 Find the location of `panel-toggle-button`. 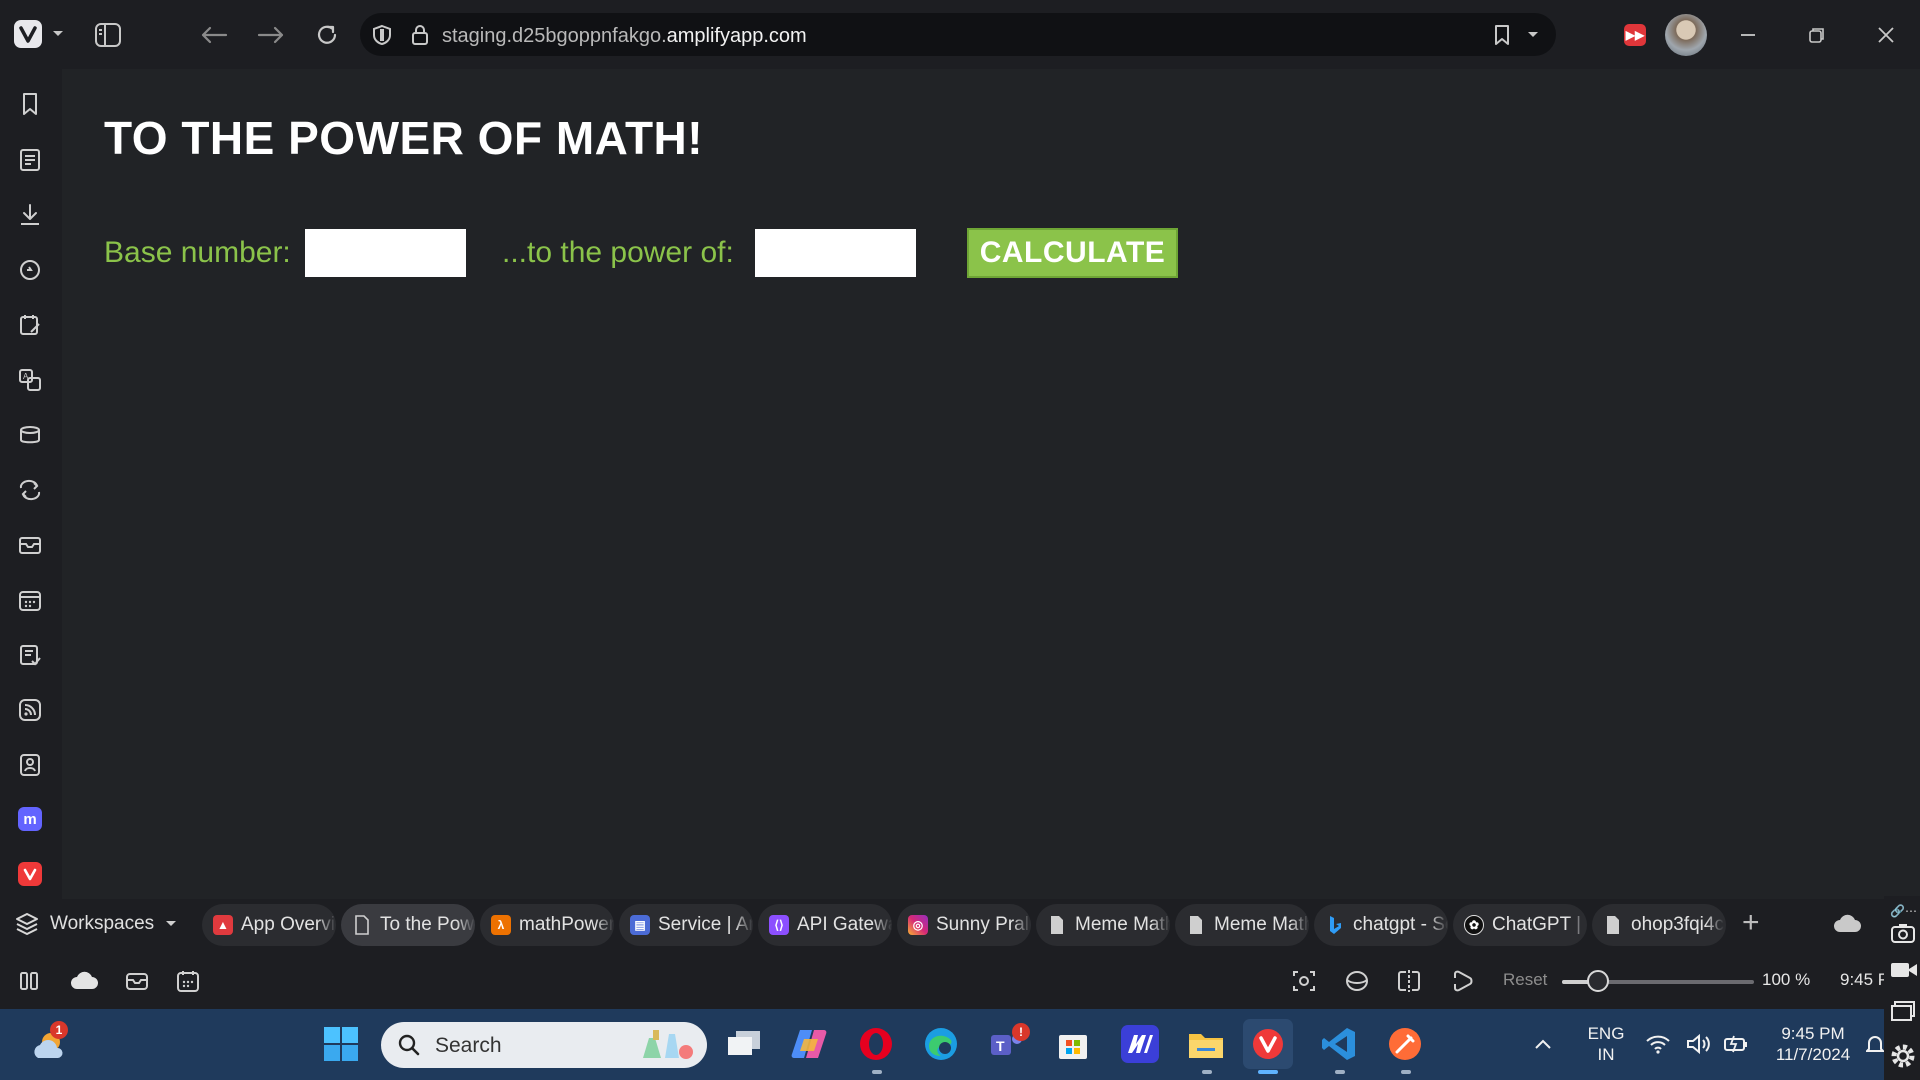

panel-toggle-button is located at coordinates (108, 35).